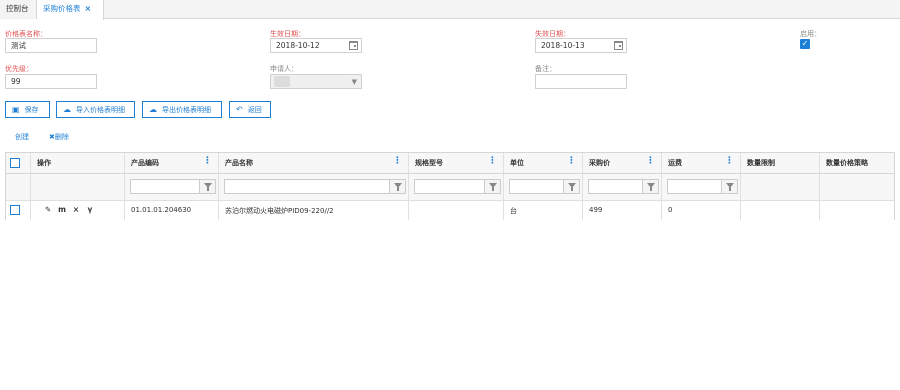 This screenshot has height=390, width=900. I want to click on header-select-all-cell, so click(18, 163).